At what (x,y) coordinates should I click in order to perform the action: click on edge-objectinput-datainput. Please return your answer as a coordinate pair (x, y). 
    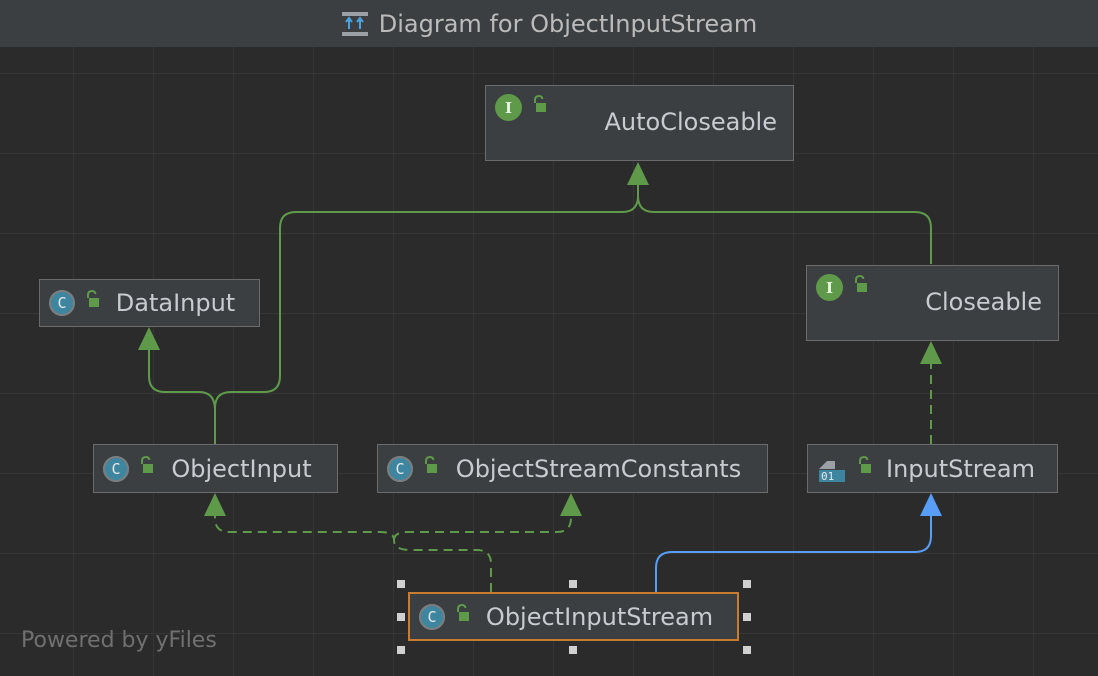
    Looking at the image, I should click on (182, 375).